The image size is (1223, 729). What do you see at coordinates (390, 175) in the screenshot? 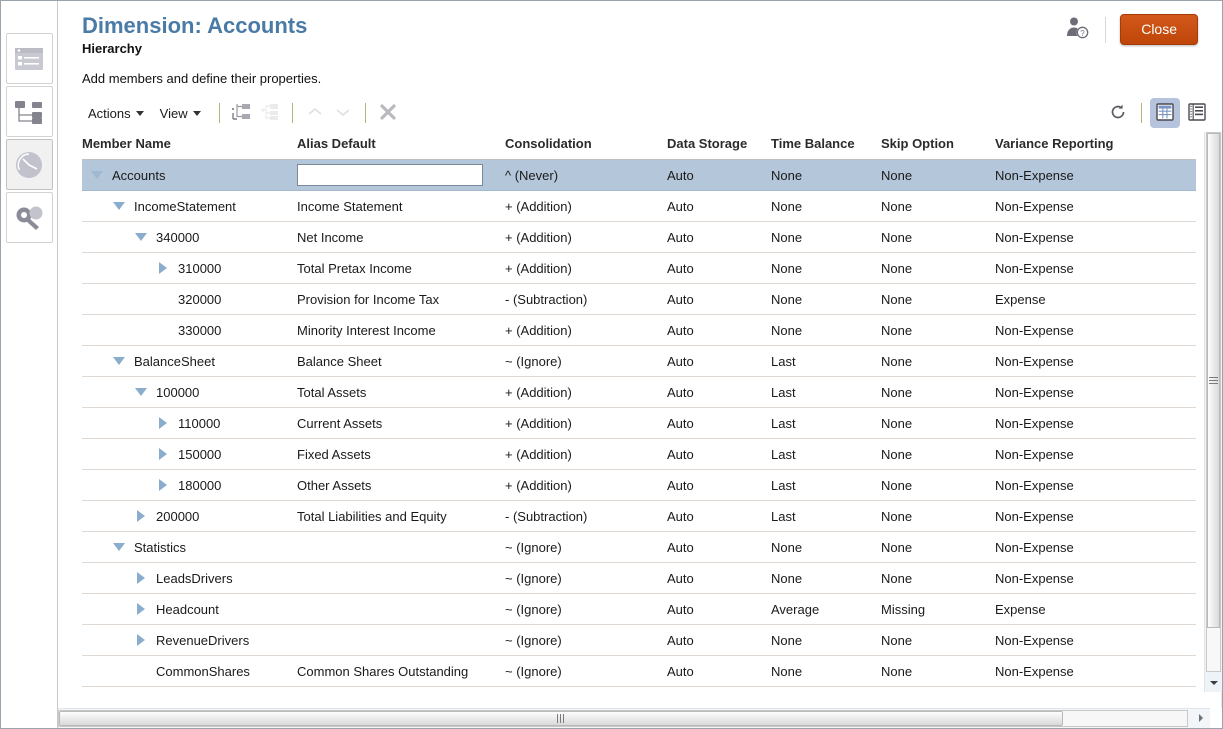
I see `alias-default-input` at bounding box center [390, 175].